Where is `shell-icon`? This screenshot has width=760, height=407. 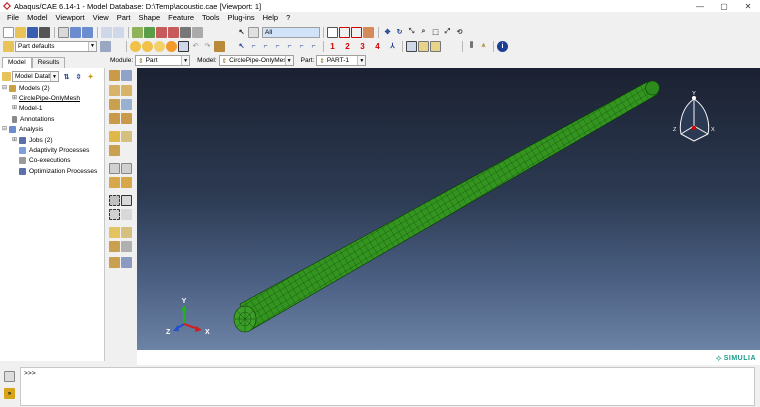
shell-icon is located at coordinates (114, 104).